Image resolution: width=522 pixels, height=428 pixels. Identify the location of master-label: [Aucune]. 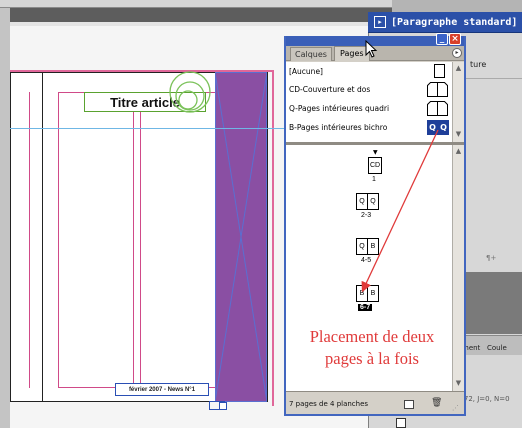
(306, 71).